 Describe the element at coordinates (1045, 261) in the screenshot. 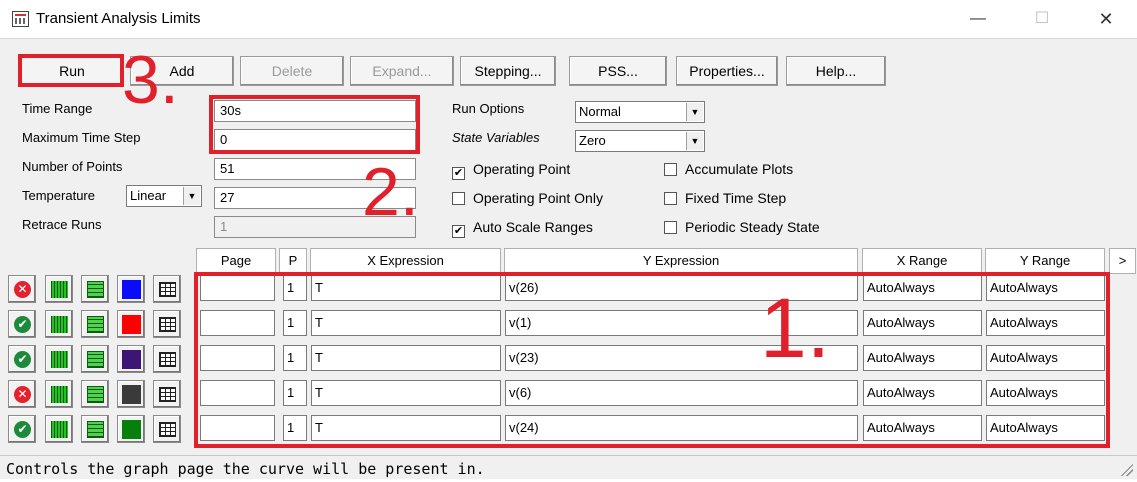

I see `column-header-y-range: Y Range` at that location.